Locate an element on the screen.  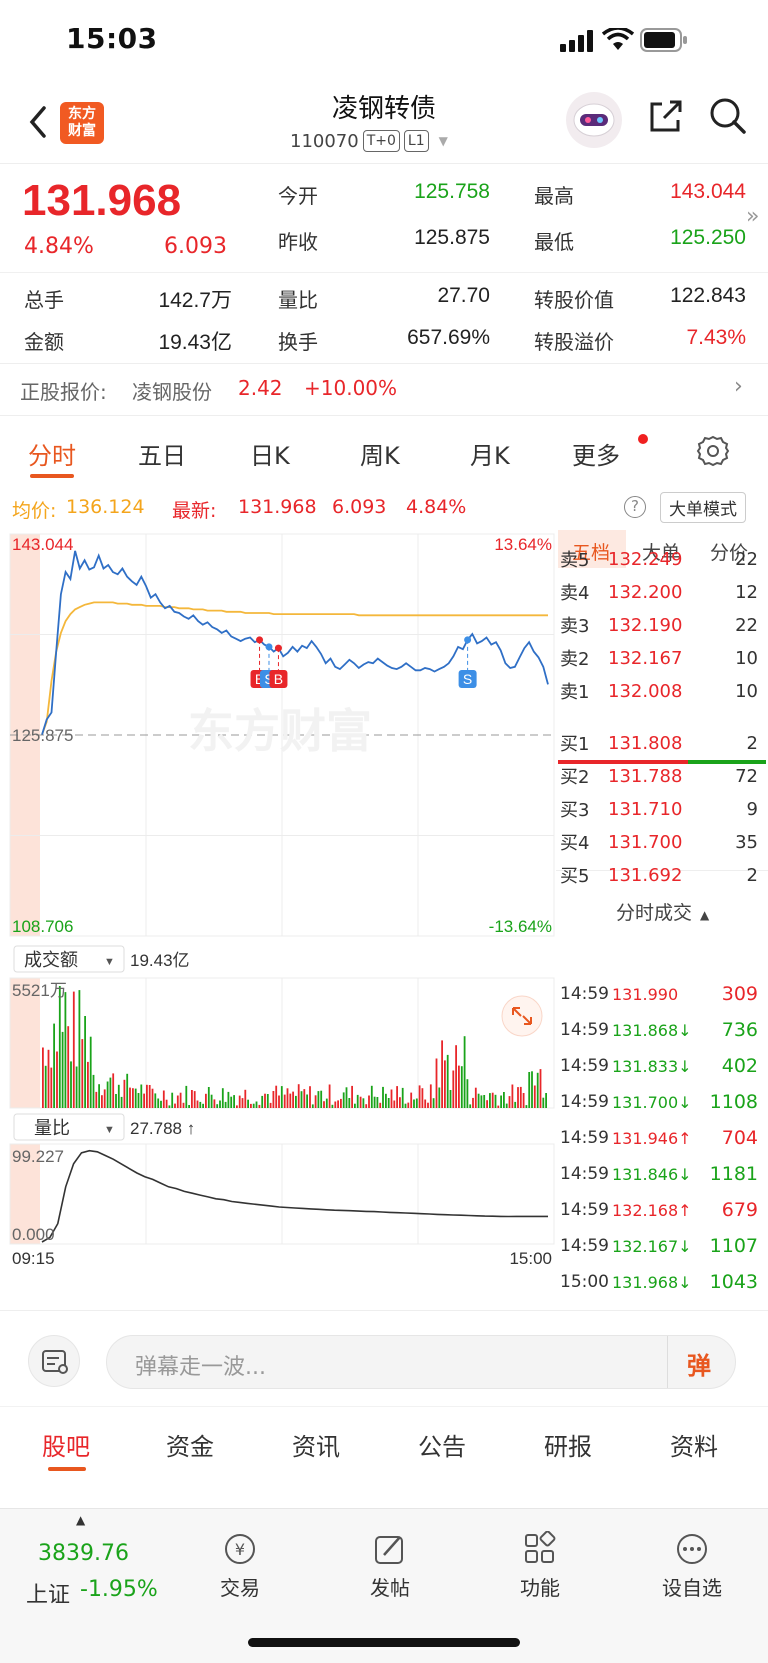
level-qty: 35 is located at coordinates (746, 842).